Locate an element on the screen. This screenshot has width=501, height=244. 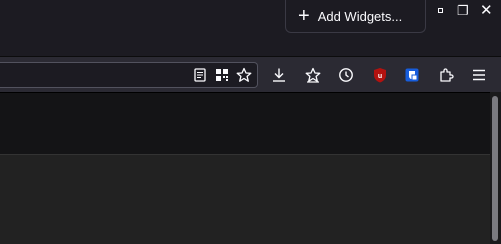
ublock-icon: u is located at coordinates (380, 75).